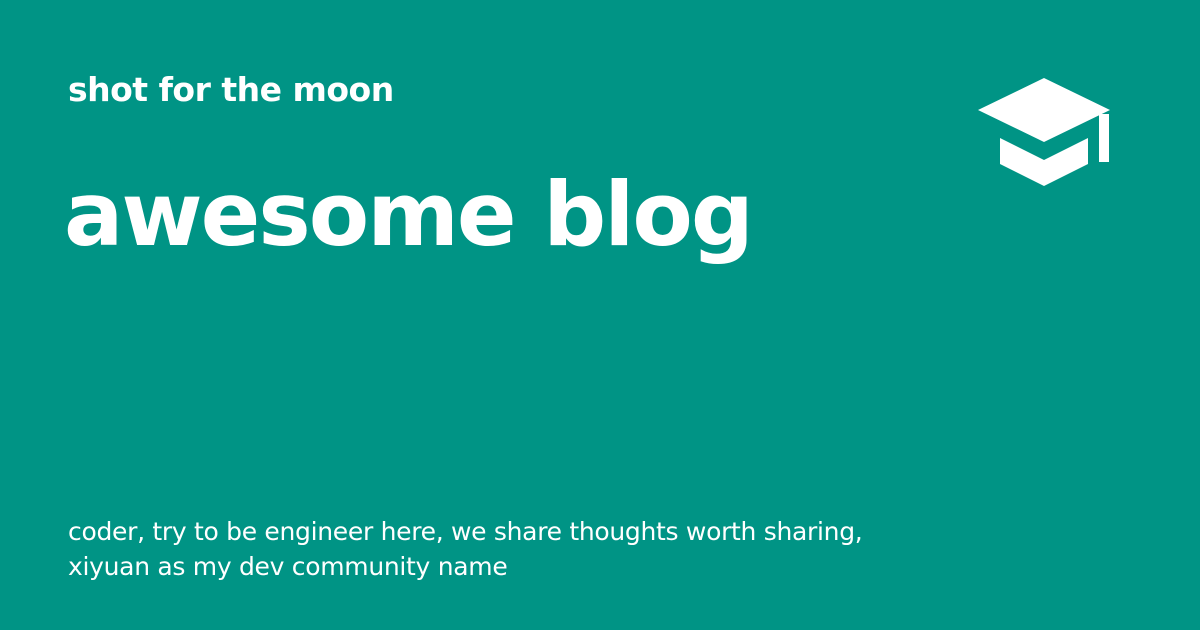 Image resolution: width=1200 pixels, height=630 pixels. What do you see at coordinates (1044, 132) in the screenshot?
I see `graduation-cap-icon` at bounding box center [1044, 132].